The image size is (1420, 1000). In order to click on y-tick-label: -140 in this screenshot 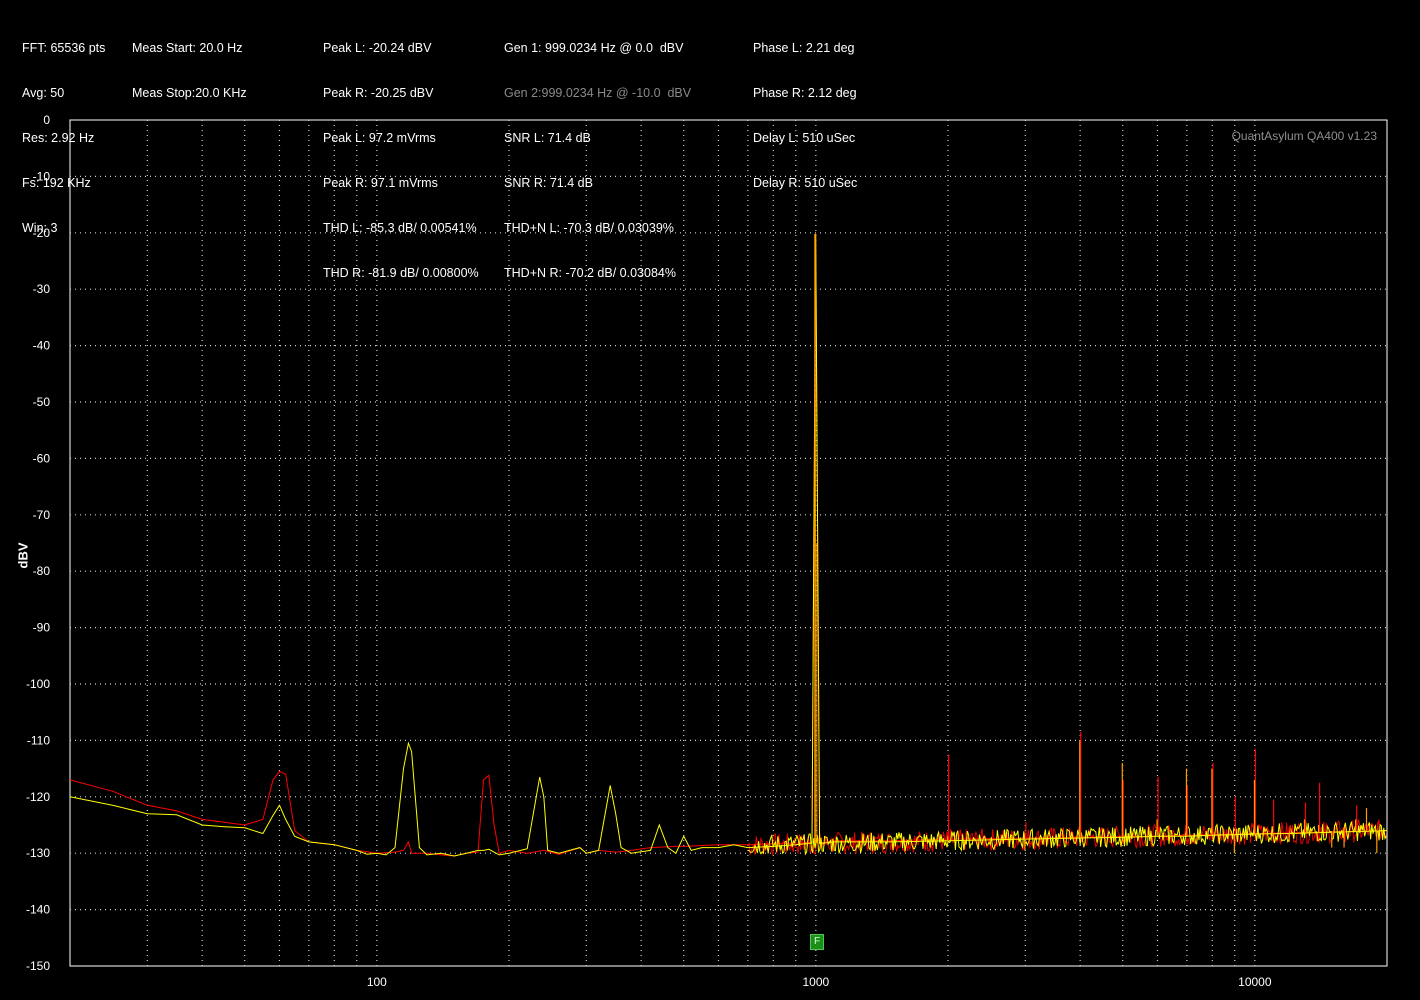, I will do `click(38, 910)`.